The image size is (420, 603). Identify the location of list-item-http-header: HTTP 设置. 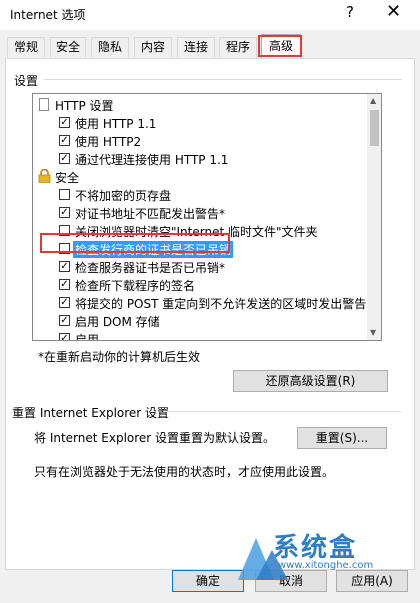
(198, 105).